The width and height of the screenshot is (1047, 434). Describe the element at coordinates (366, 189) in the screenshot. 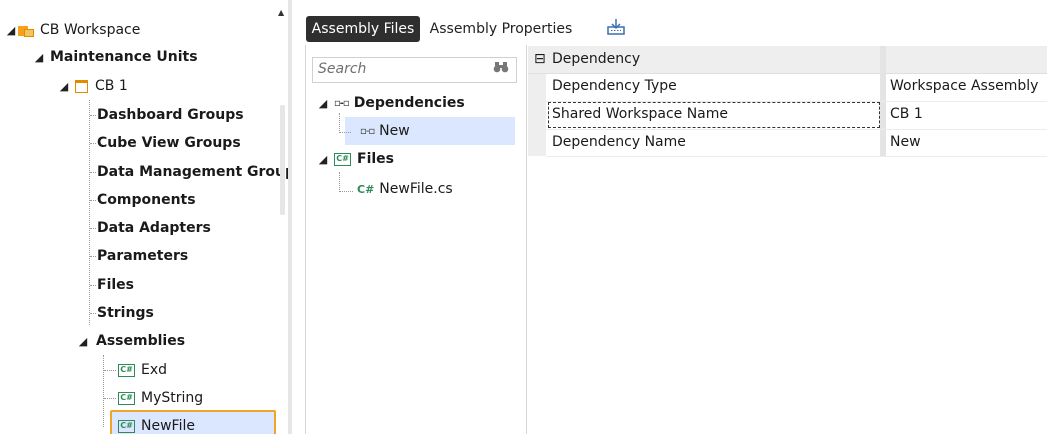

I see `csharp-file-icon: C#` at that location.